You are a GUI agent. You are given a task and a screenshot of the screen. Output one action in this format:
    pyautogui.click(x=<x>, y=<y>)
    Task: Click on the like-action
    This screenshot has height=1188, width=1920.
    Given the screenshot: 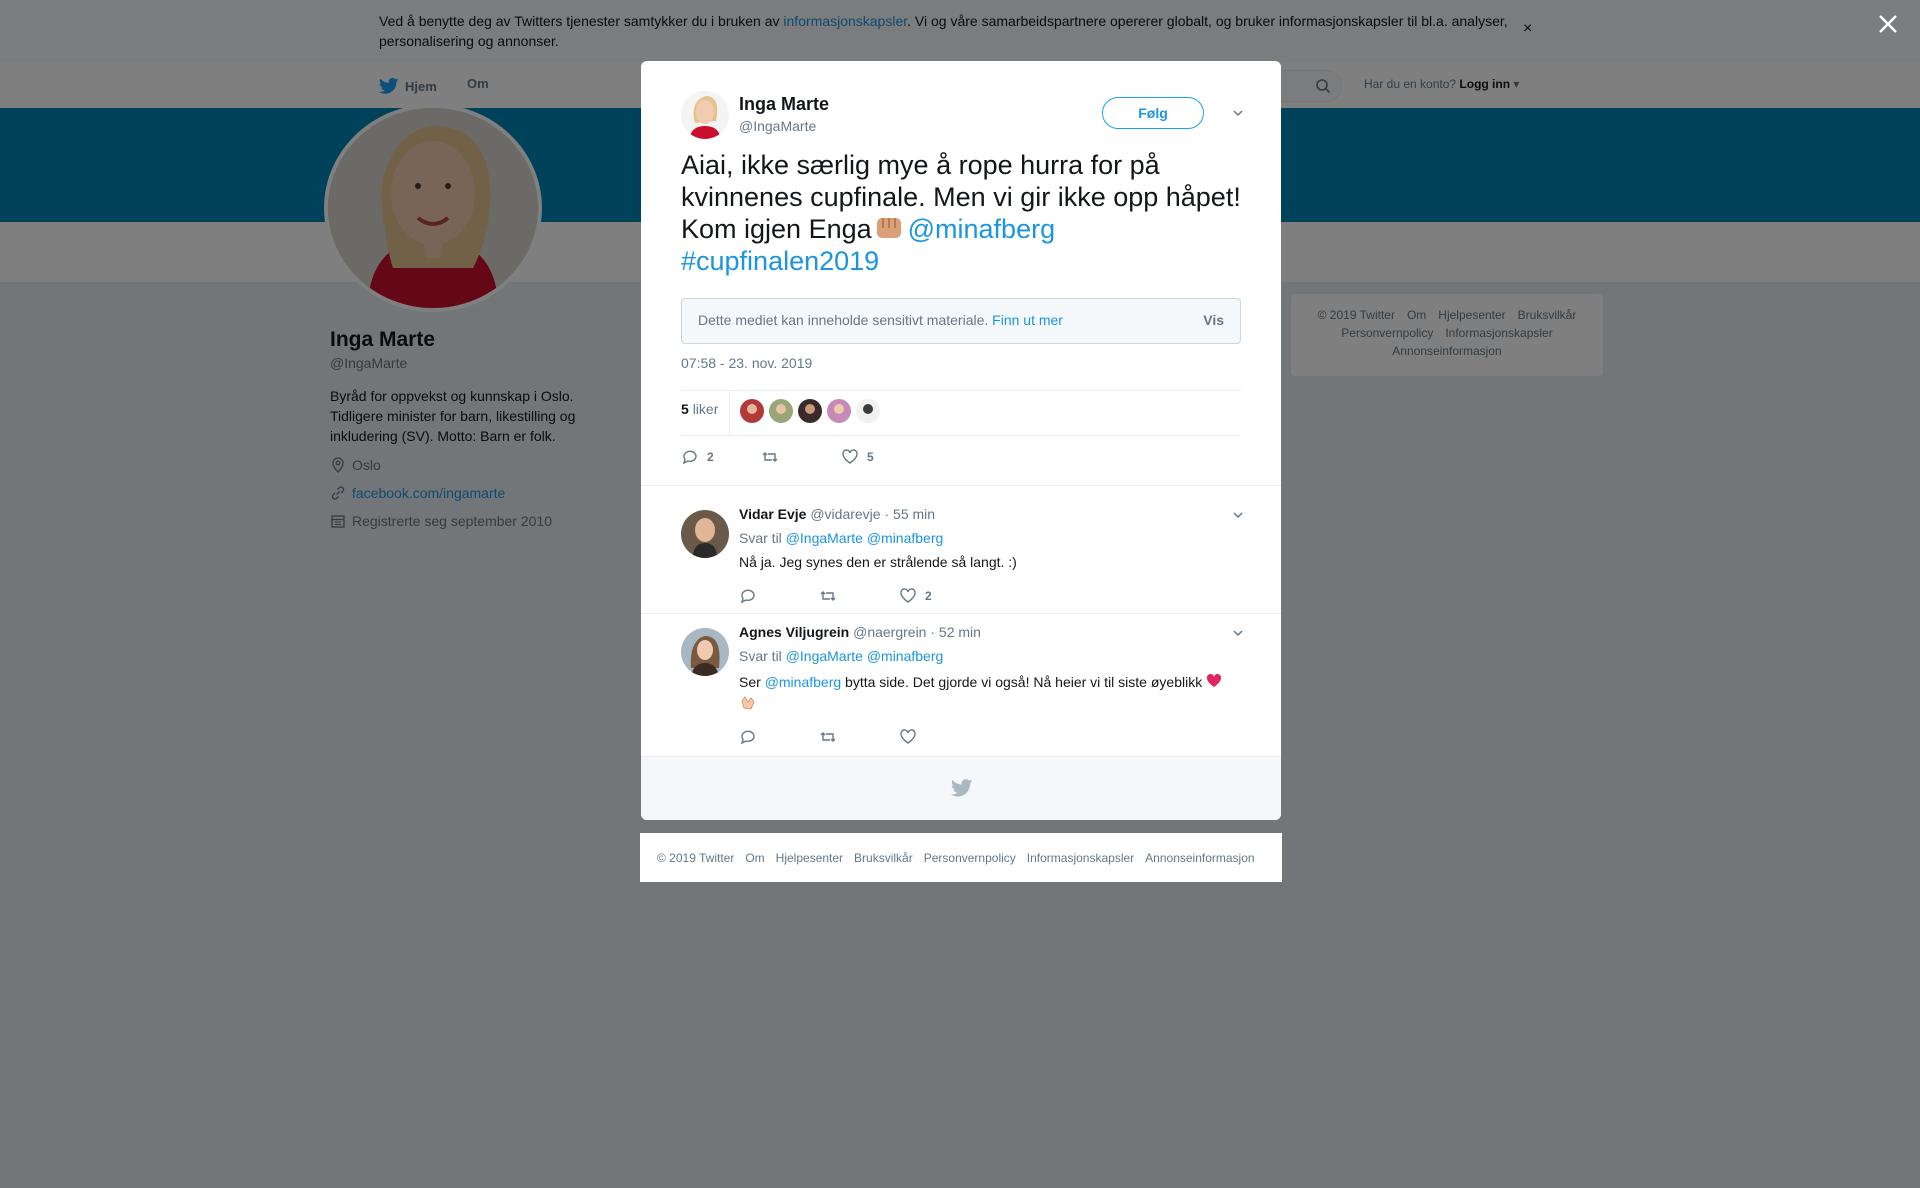 What is the action you would take?
    pyautogui.click(x=912, y=737)
    